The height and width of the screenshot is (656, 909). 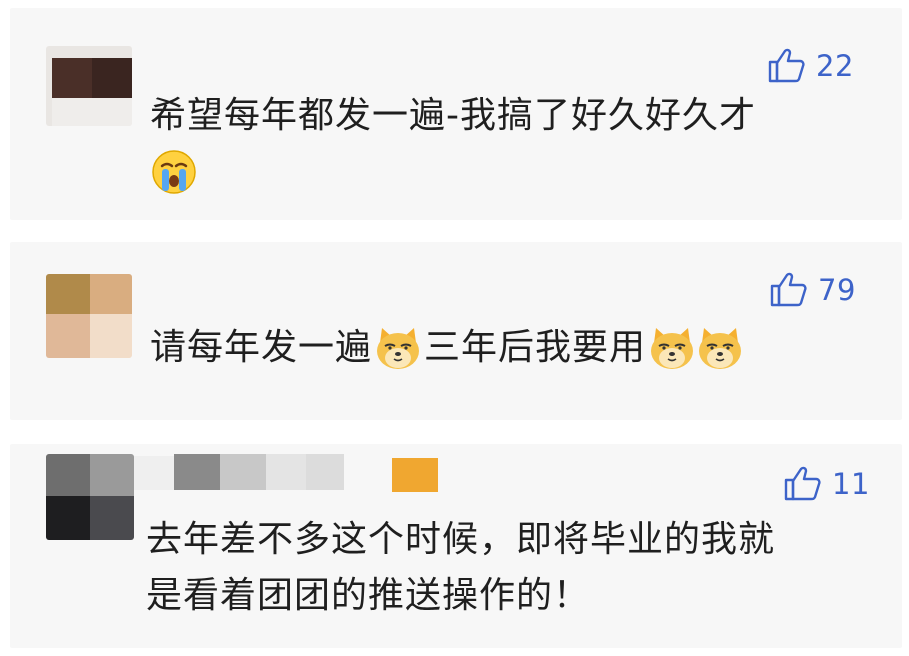 What do you see at coordinates (261, 347) in the screenshot?
I see `comment-segment: 请每年发一遍` at bounding box center [261, 347].